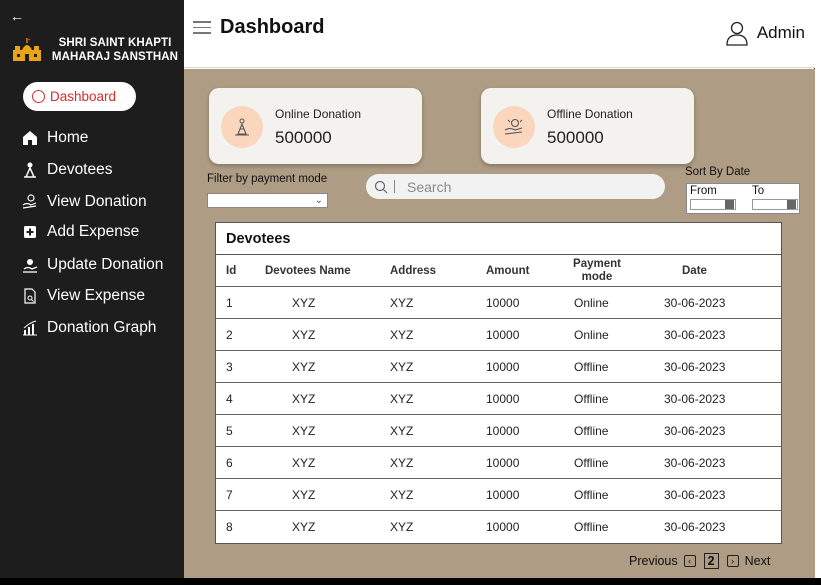 The image size is (821, 585). I want to click on chevron-right-icon: ›, so click(732, 561).